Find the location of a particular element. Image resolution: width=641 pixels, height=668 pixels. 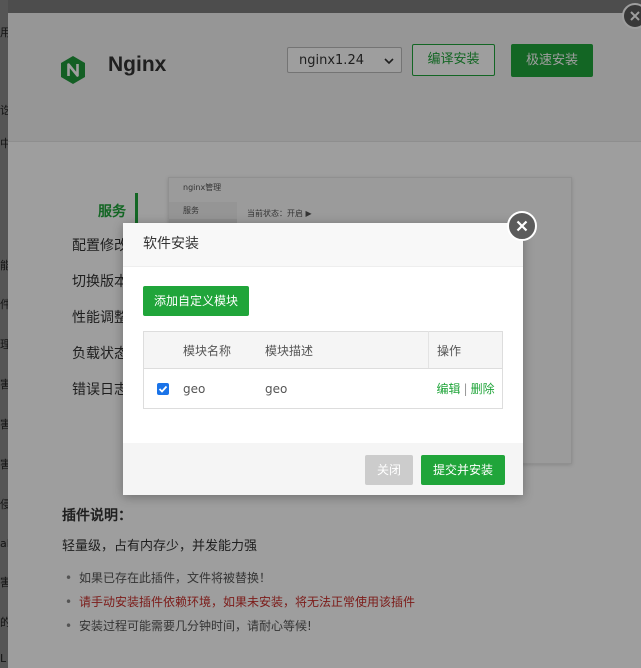

dialog-title: 软件安装 is located at coordinates (323, 245).